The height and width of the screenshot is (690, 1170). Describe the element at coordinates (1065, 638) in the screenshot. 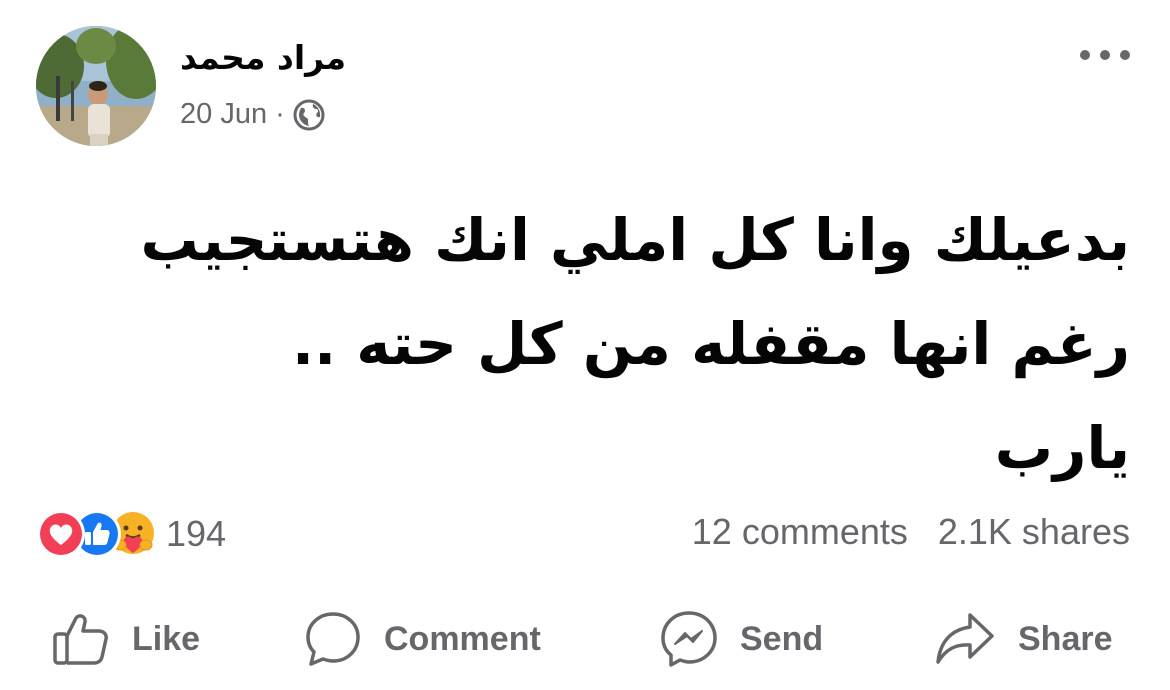

I see `share-label: Share` at that location.